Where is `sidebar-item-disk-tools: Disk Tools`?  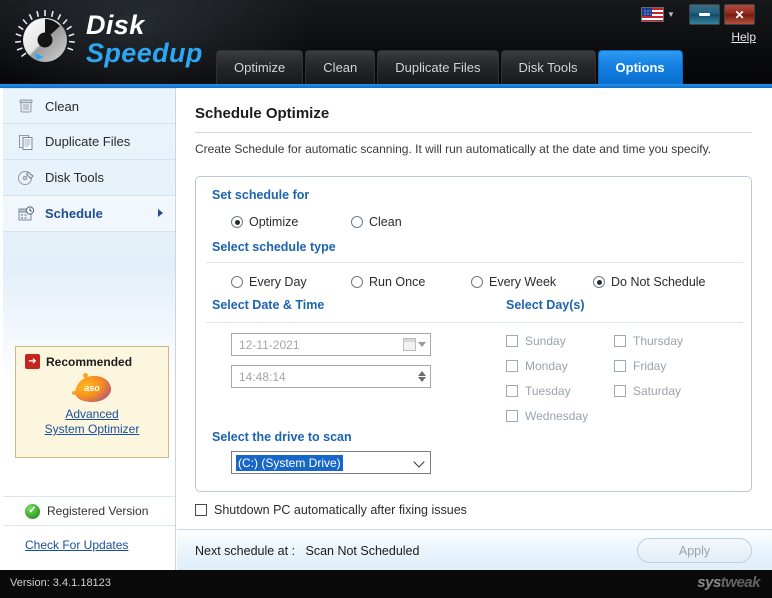 sidebar-item-disk-tools: Disk Tools is located at coordinates (89, 178).